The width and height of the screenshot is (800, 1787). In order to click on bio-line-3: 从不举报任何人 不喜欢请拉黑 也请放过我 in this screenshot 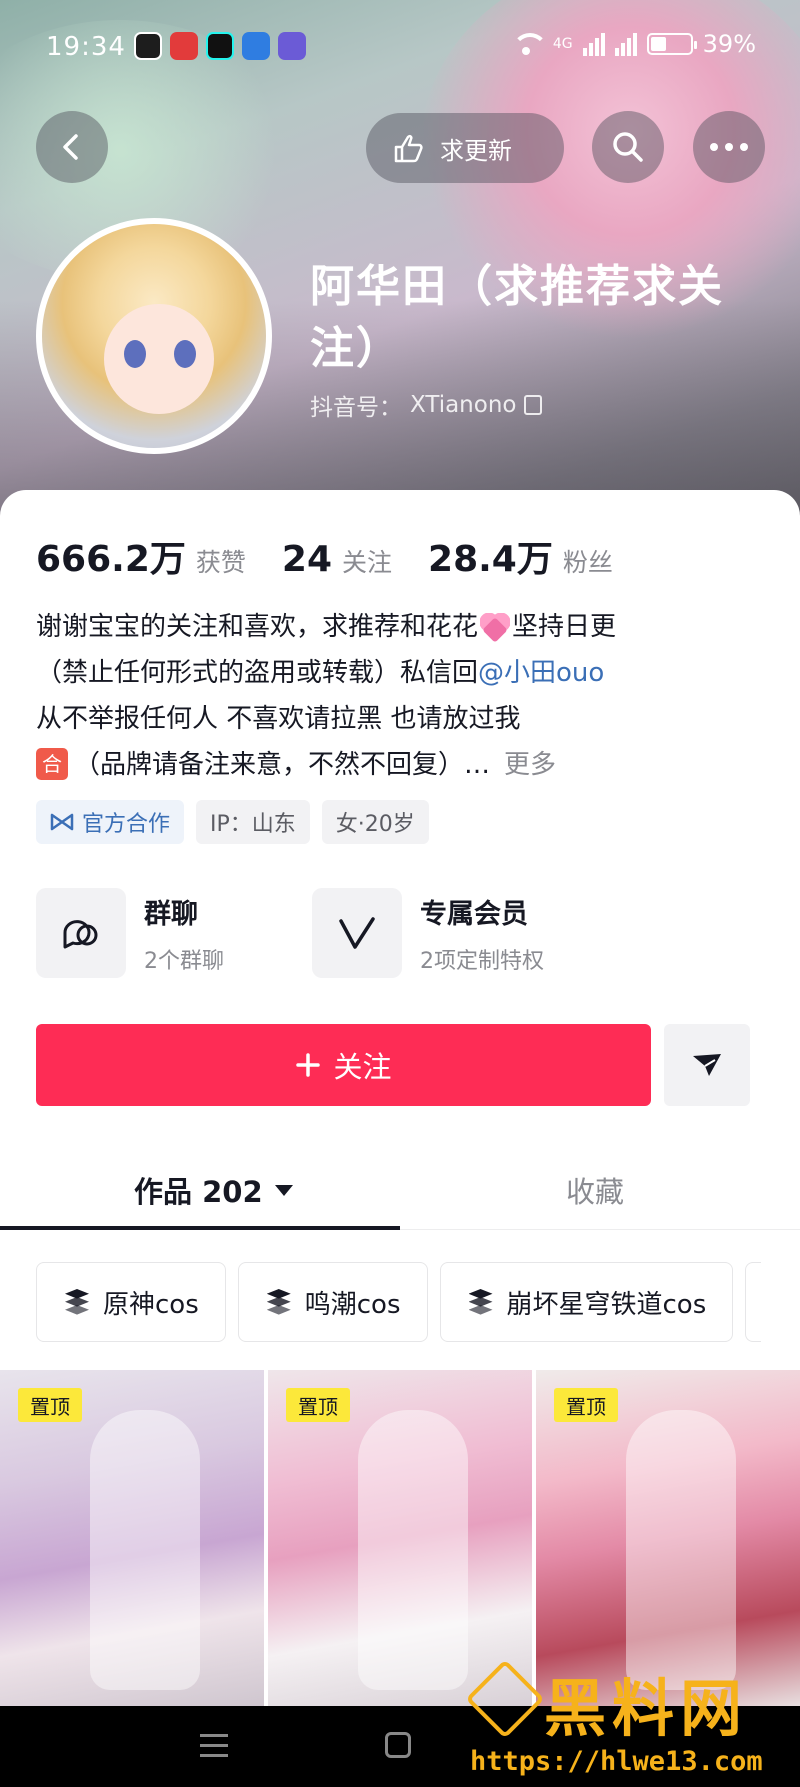, I will do `click(278, 719)`.